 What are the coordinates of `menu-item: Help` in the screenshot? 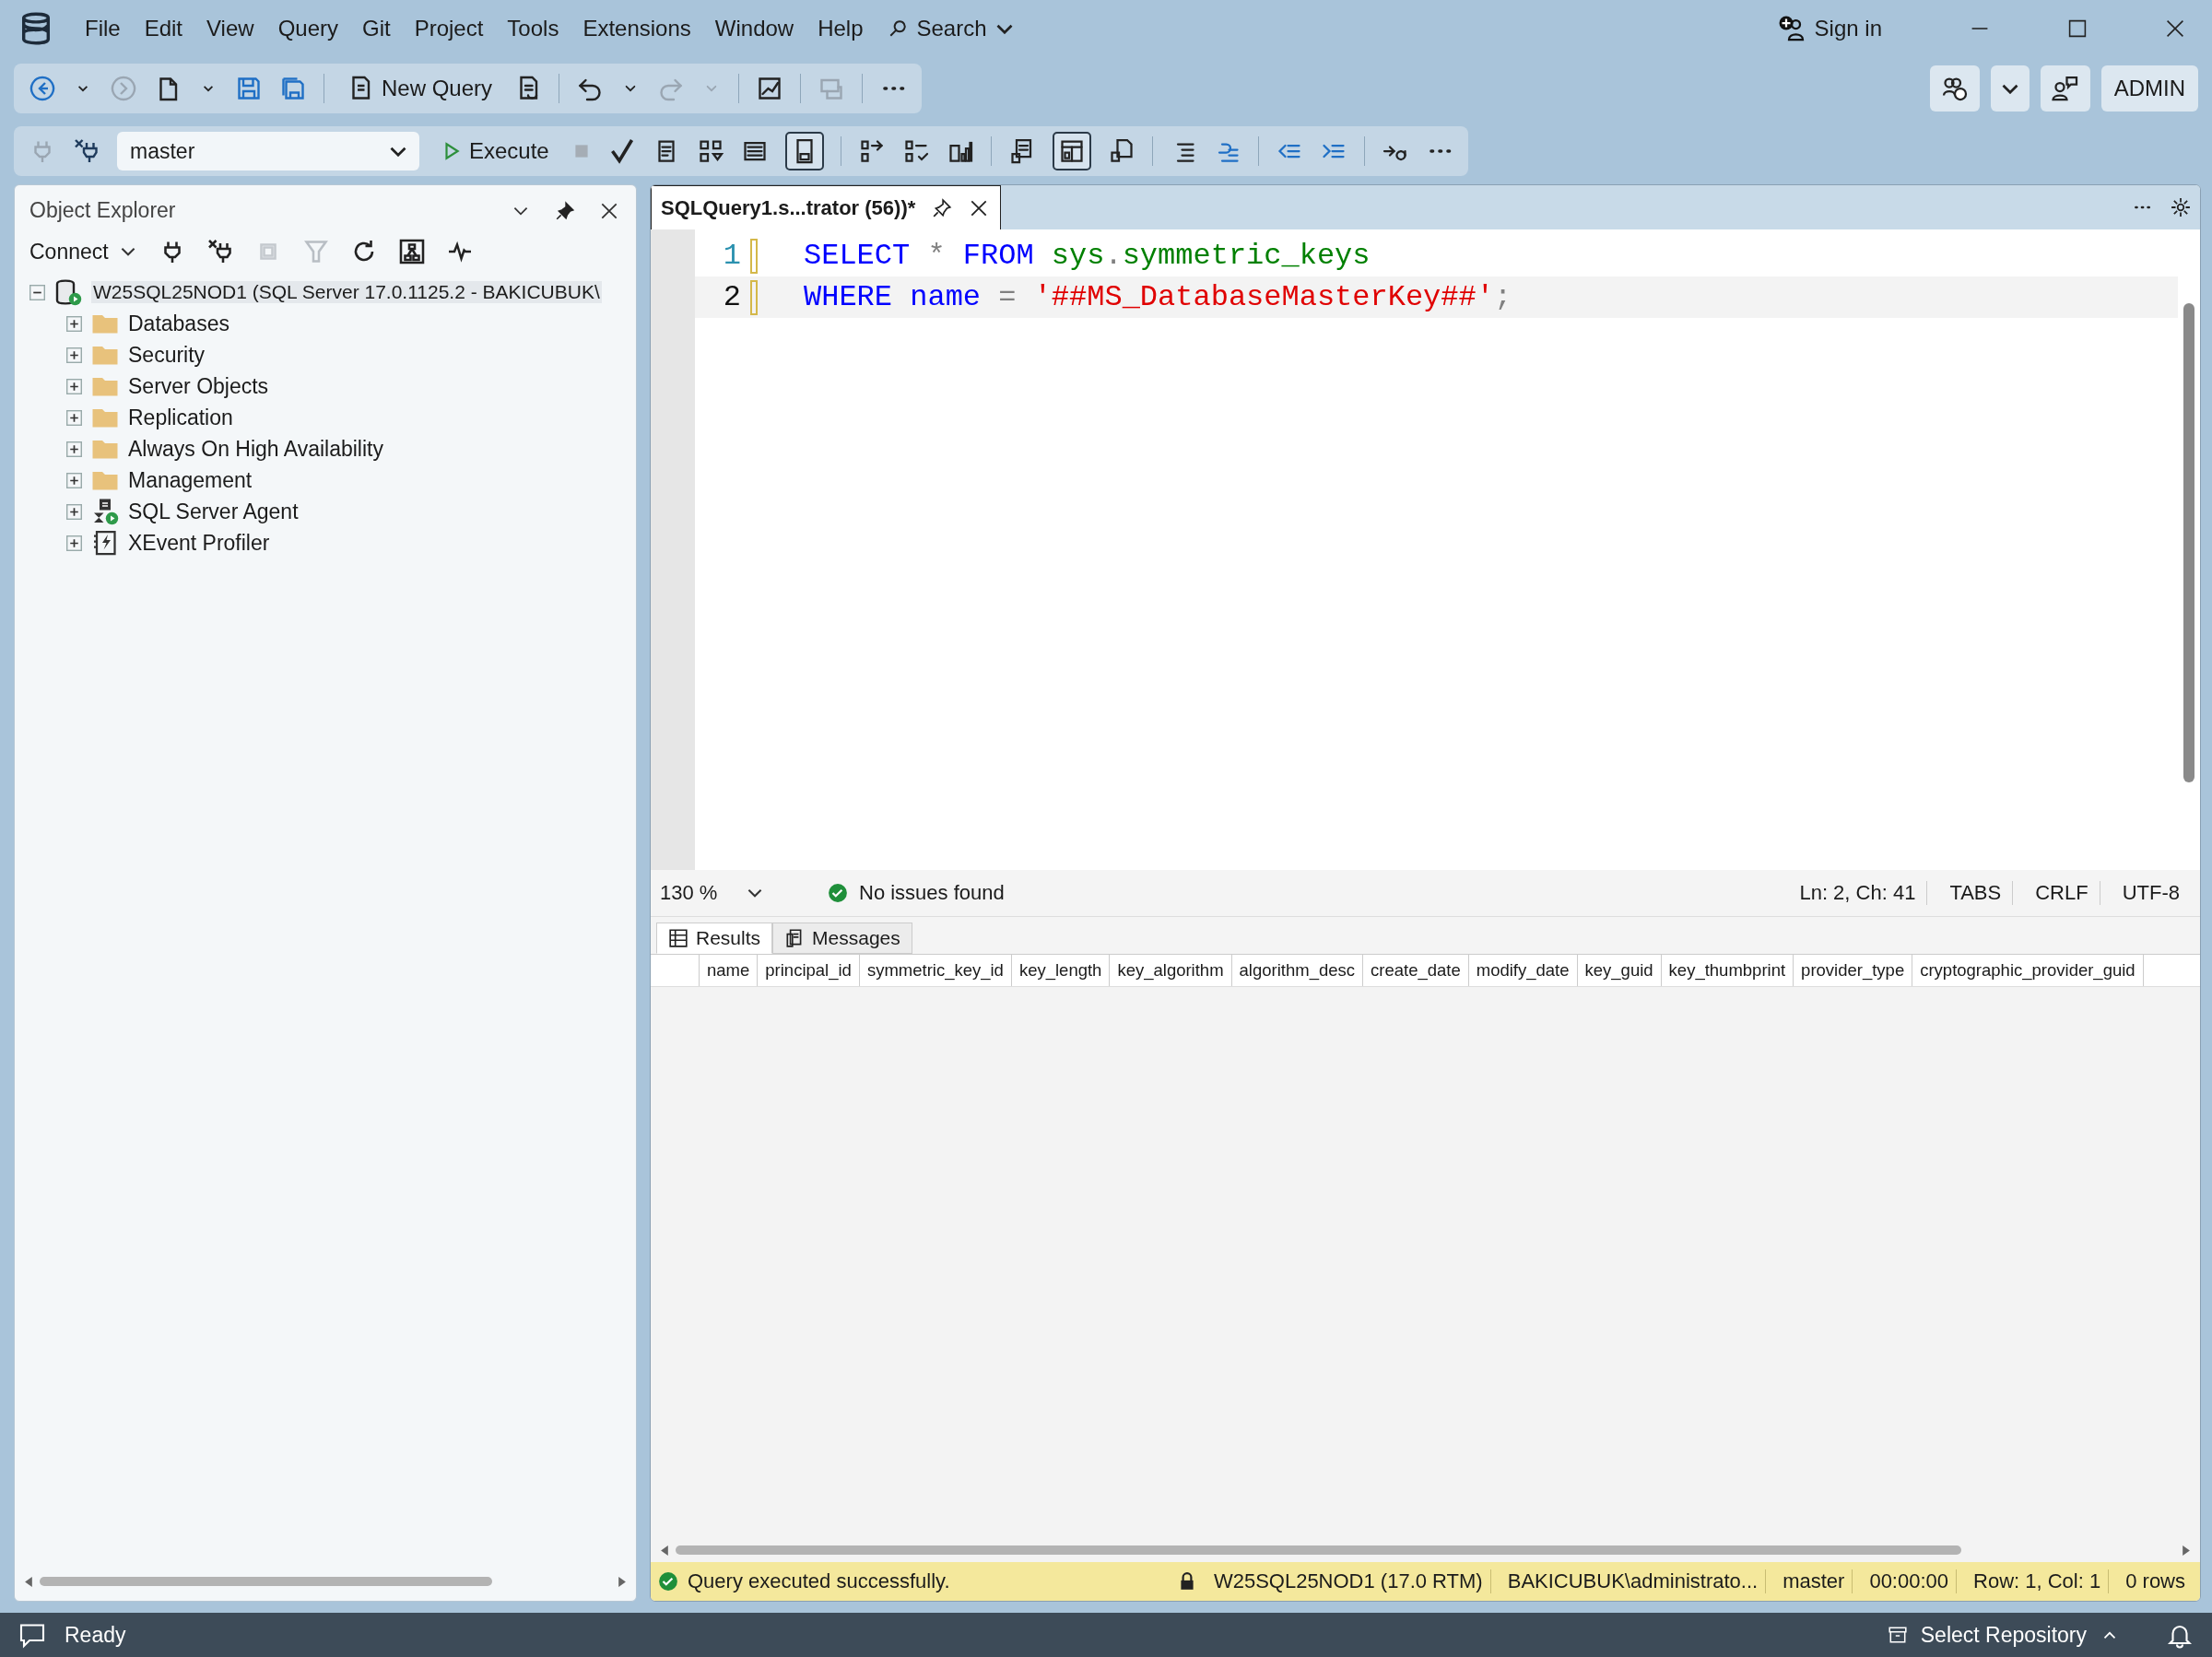 It's located at (841, 28).